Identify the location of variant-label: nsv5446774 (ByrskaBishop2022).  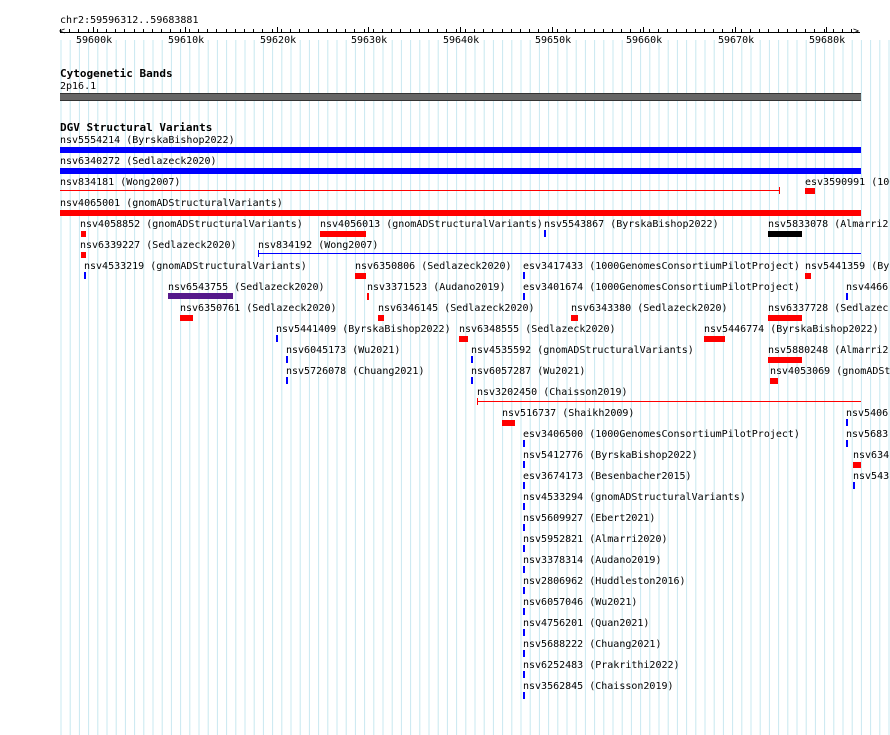
(791, 329).